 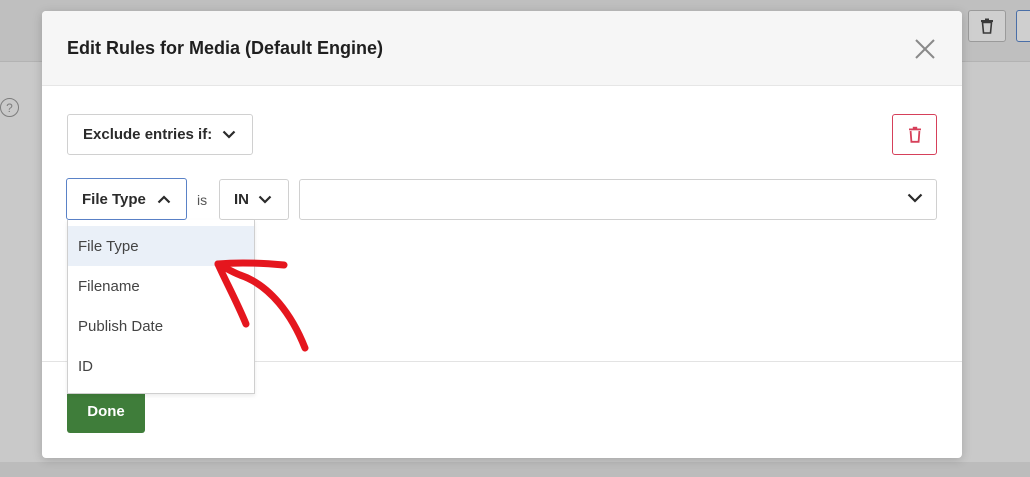 I want to click on field-select: File Type, so click(x=126, y=199).